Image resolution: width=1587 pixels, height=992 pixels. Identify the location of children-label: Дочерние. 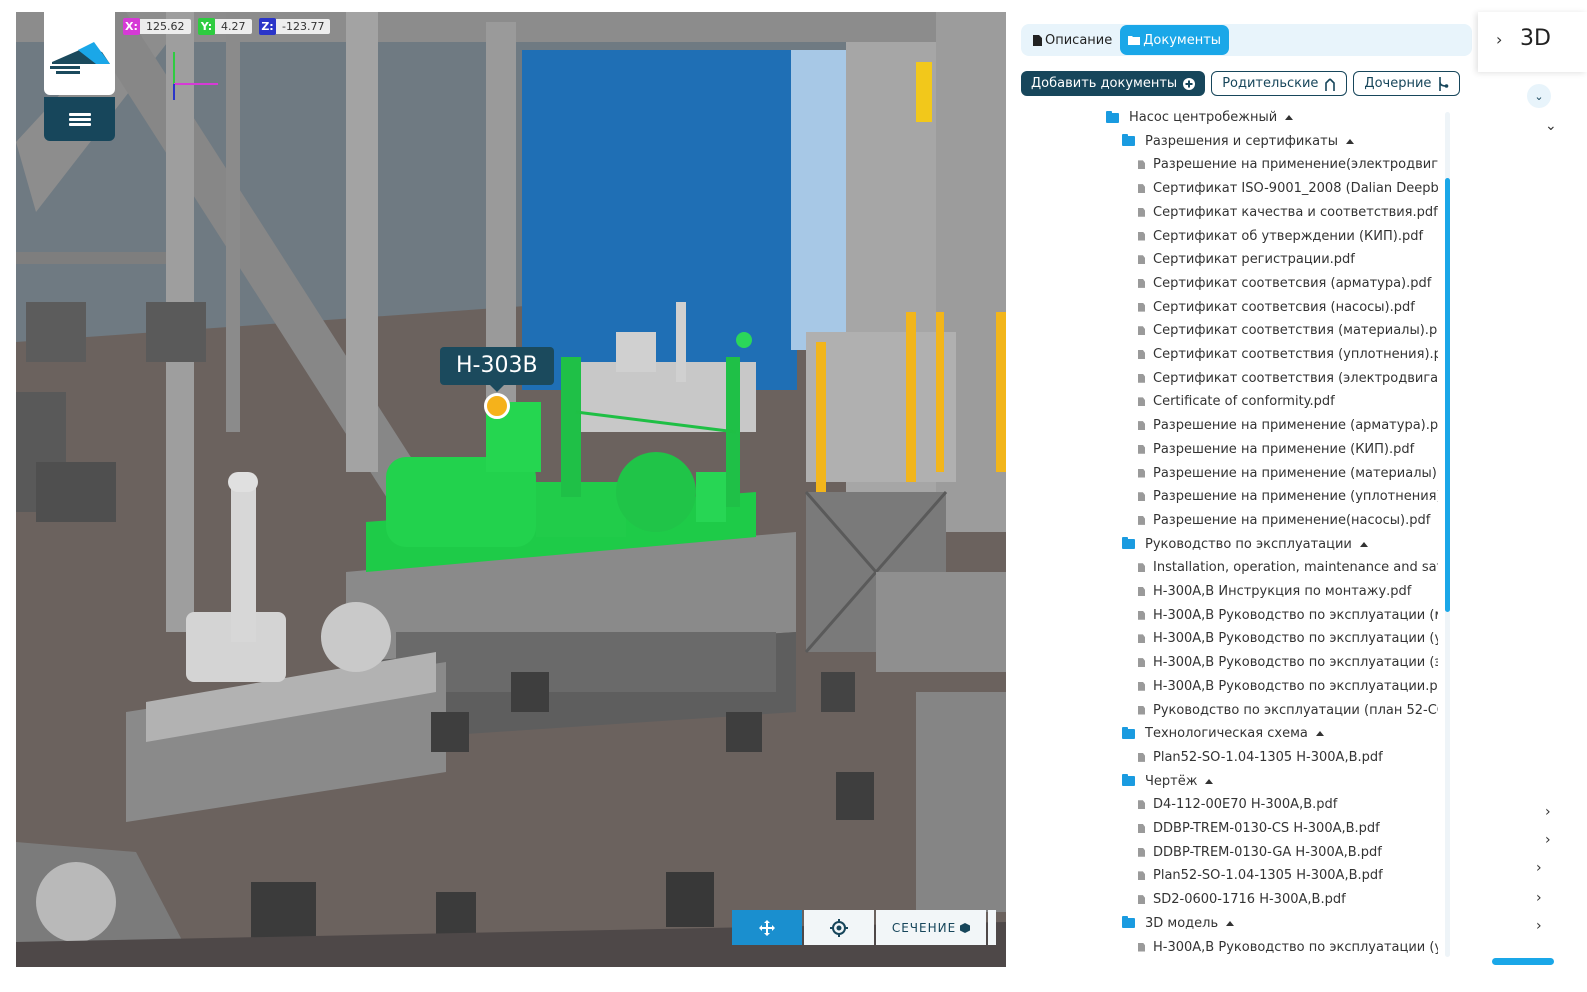
(1398, 83).